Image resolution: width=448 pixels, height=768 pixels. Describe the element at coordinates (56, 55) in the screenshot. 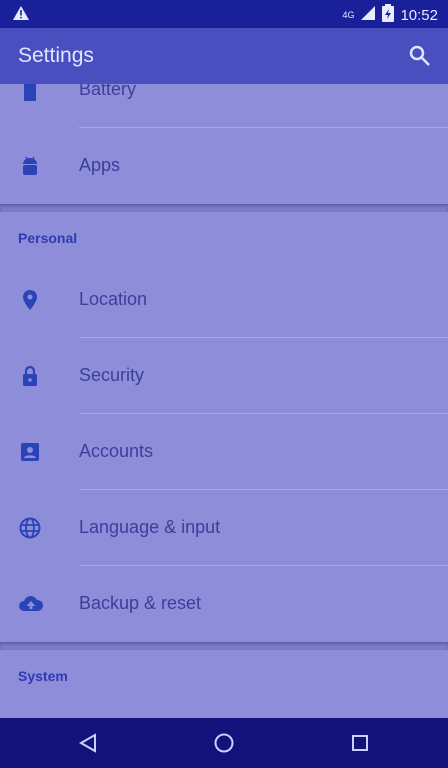

I see `page-title: Settings` at that location.